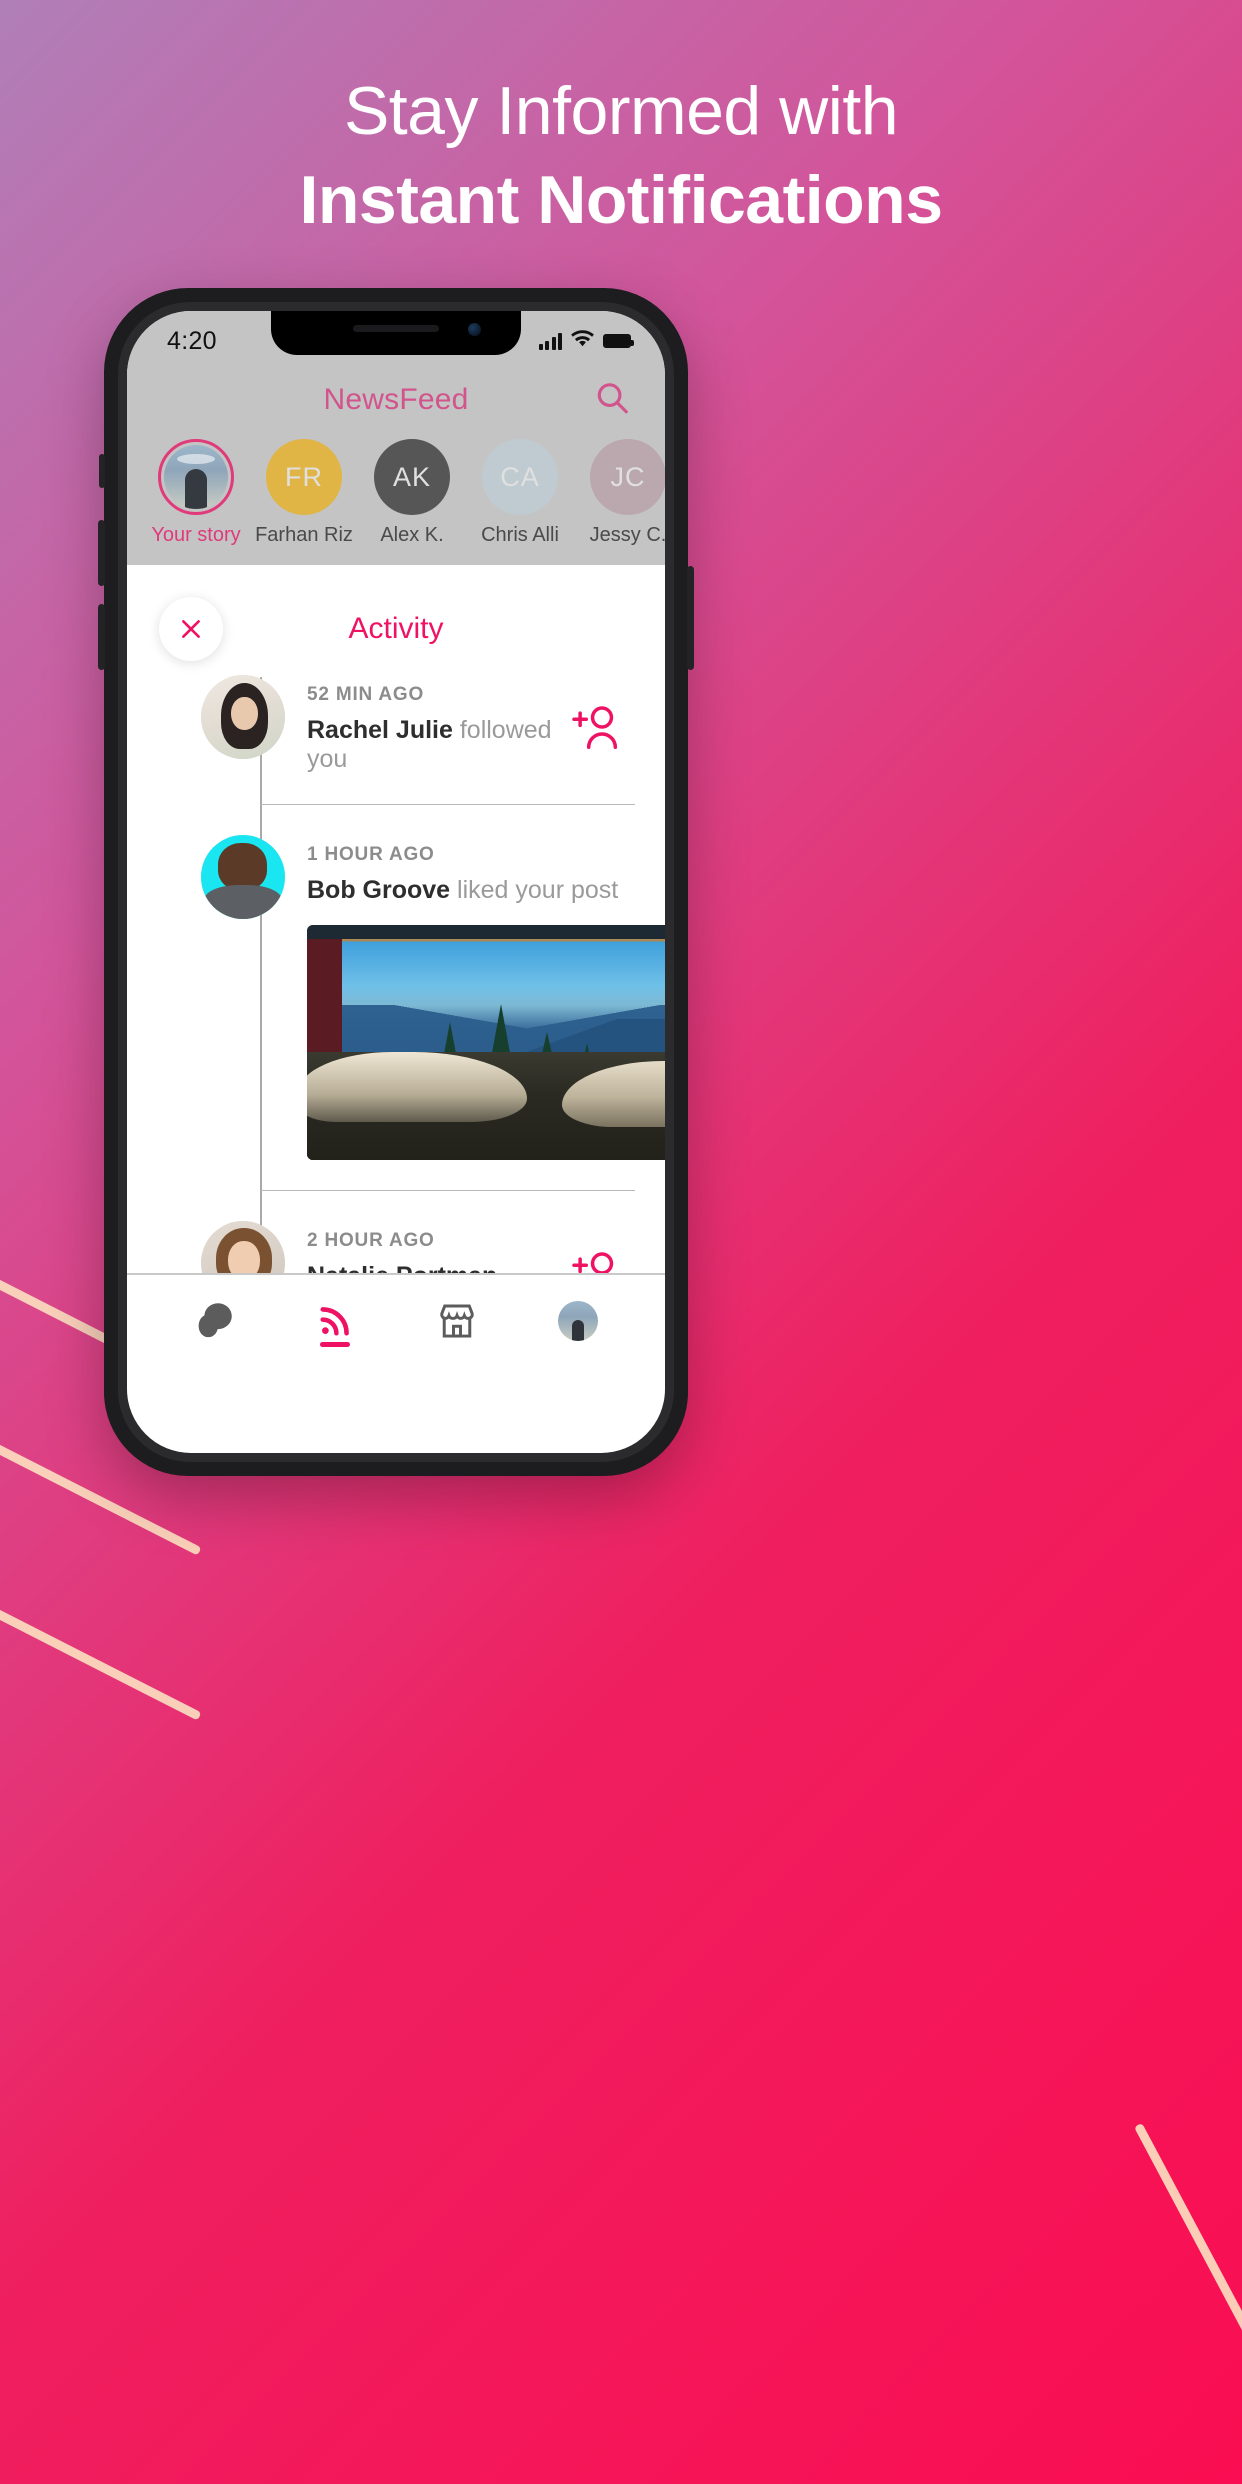 This screenshot has height=2484, width=1242. I want to click on tab-profile, so click(578, 1321).